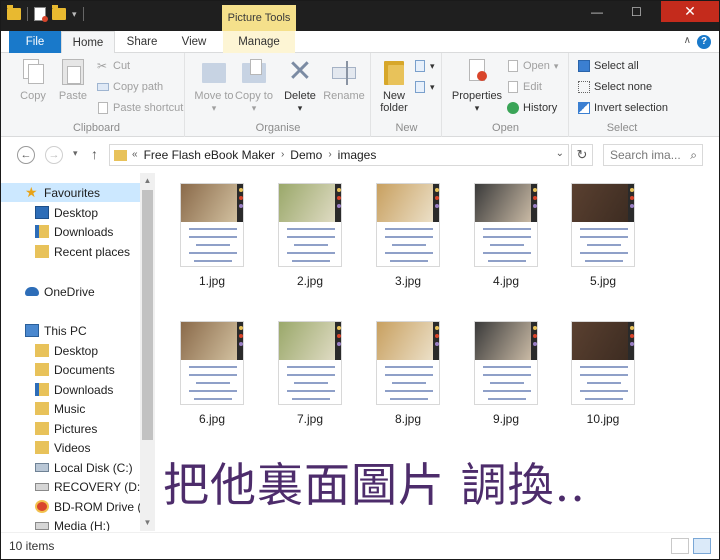 Image resolution: width=720 pixels, height=560 pixels. Describe the element at coordinates (615, 87) in the screenshot. I see `select-none-button: Select none` at that location.